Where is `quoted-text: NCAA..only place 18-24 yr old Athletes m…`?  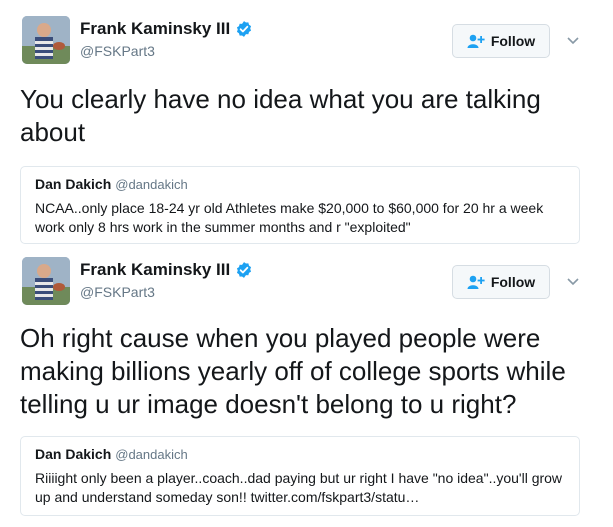 quoted-text: NCAA..only place 18-24 yr old Athletes m… is located at coordinates (289, 217).